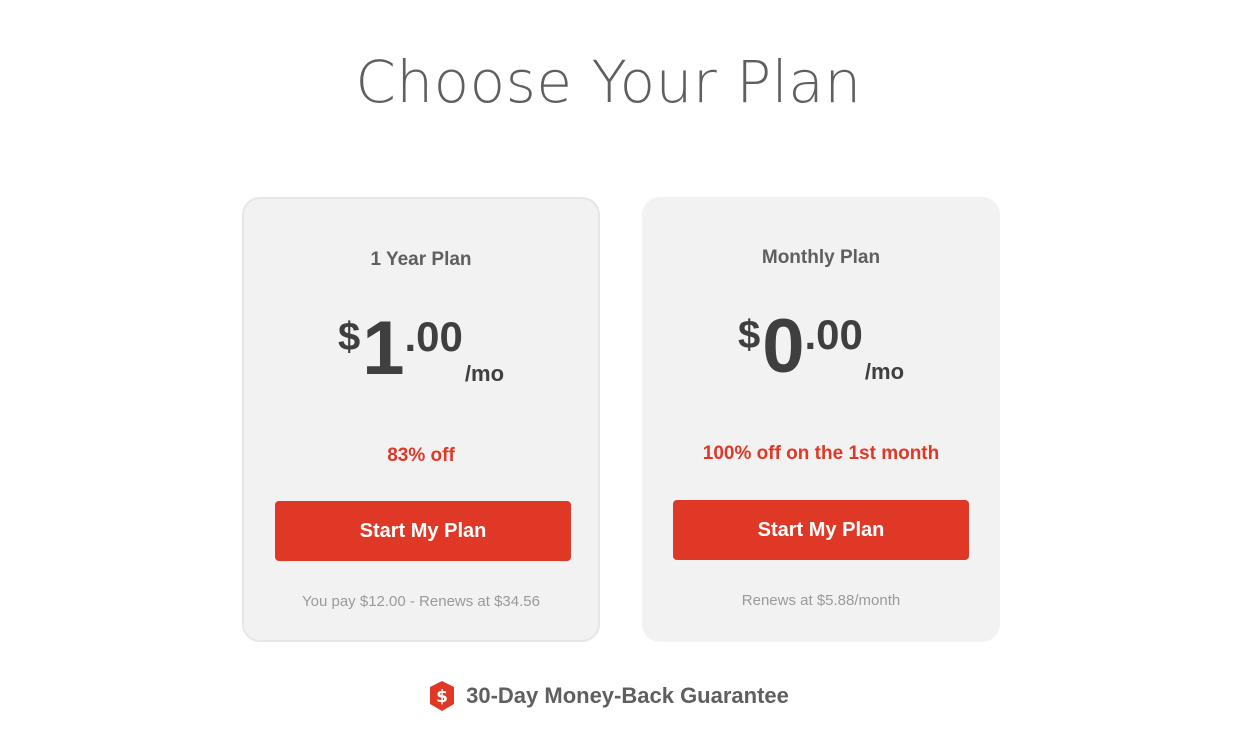 This screenshot has height=750, width=1259. I want to click on discount-label: 100% off on the 1st month, so click(821, 453).